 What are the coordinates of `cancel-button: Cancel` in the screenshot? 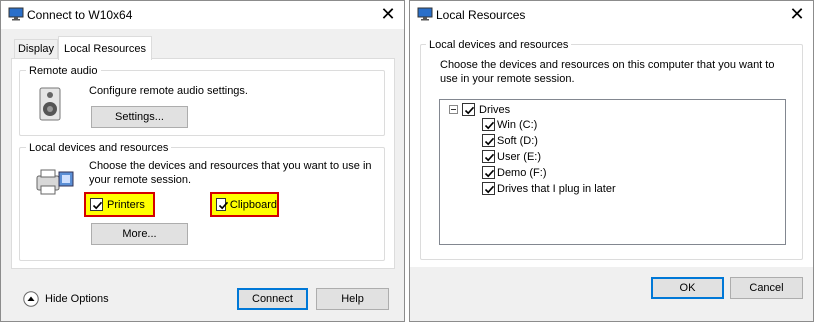 It's located at (766, 288).